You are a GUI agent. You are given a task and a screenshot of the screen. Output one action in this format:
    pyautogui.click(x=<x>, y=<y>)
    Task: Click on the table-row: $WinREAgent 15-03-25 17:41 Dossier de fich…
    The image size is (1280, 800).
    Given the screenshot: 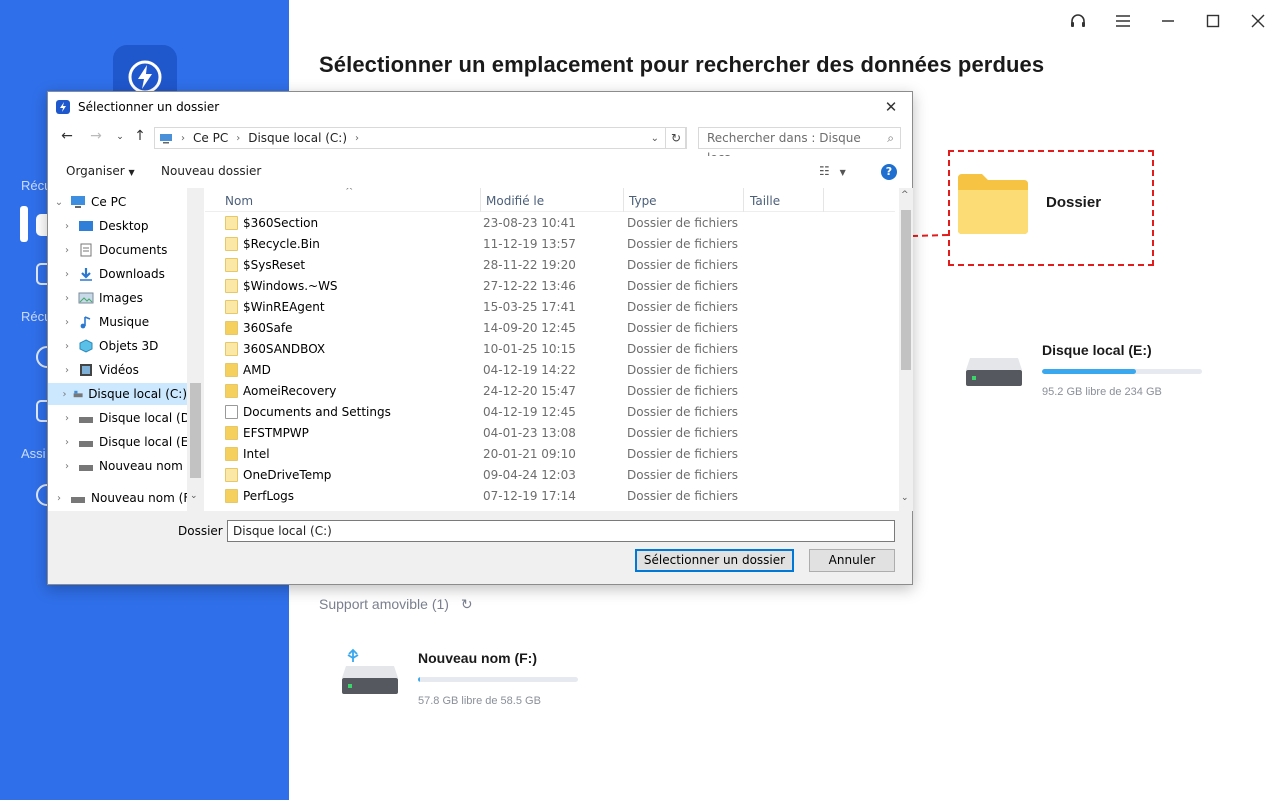 What is the action you would take?
    pyautogui.click(x=550, y=307)
    